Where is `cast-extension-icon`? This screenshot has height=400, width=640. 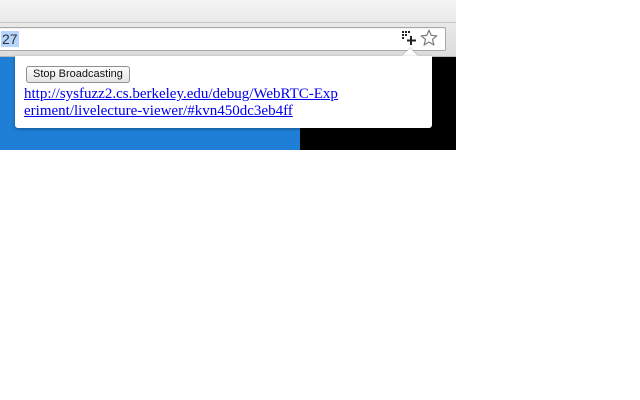 cast-extension-icon is located at coordinates (409, 38).